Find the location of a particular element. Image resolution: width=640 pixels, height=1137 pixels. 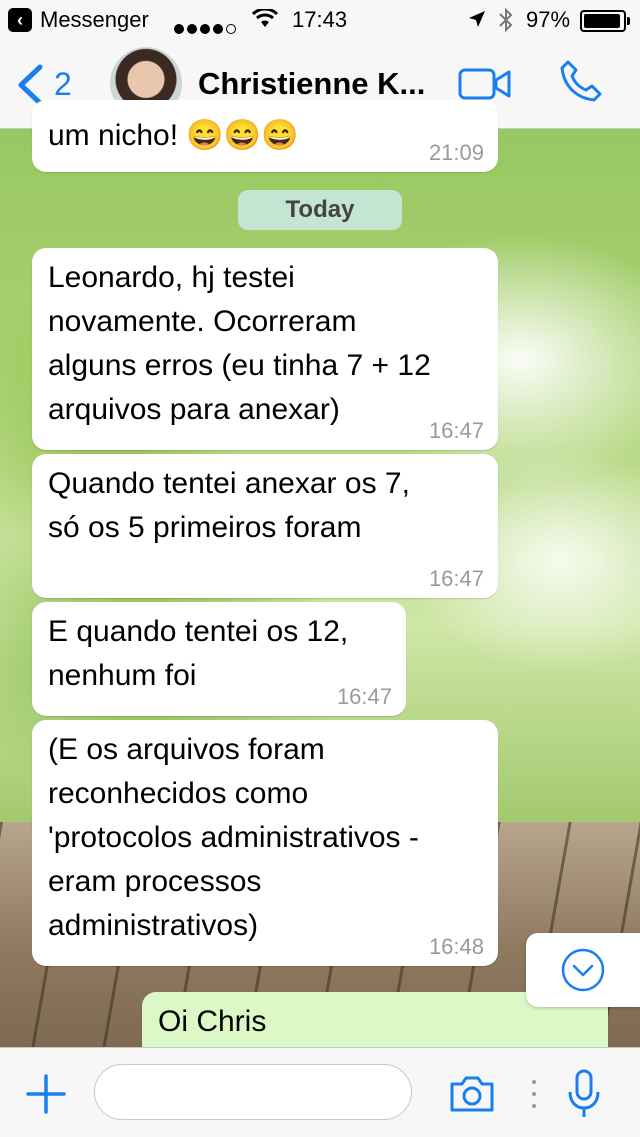

video-call-icon is located at coordinates (485, 84).